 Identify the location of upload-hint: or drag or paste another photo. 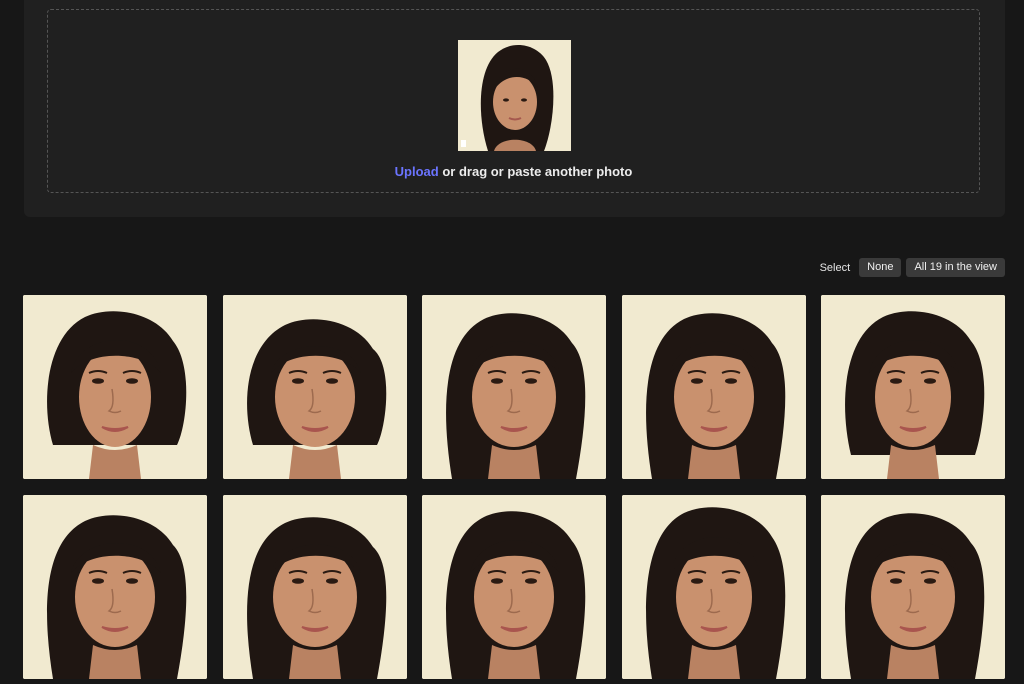
(535, 171).